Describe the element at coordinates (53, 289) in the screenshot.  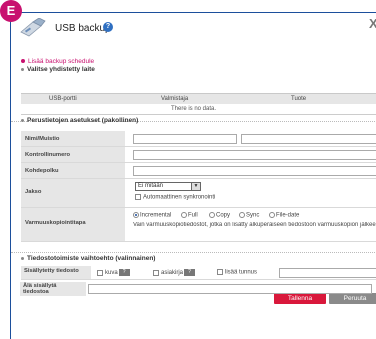
I see `not-included-label: Älä sisällytä tiedostoa` at that location.